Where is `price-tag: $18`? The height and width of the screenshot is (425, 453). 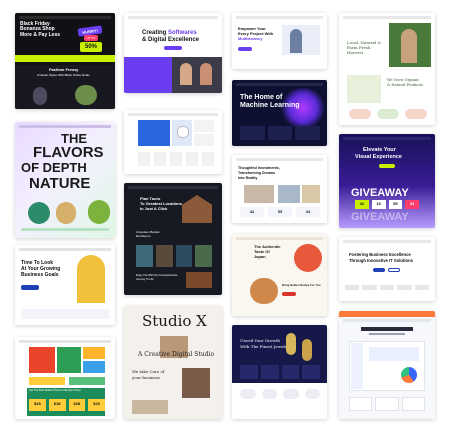
price-tag: $18 is located at coordinates (57, 405).